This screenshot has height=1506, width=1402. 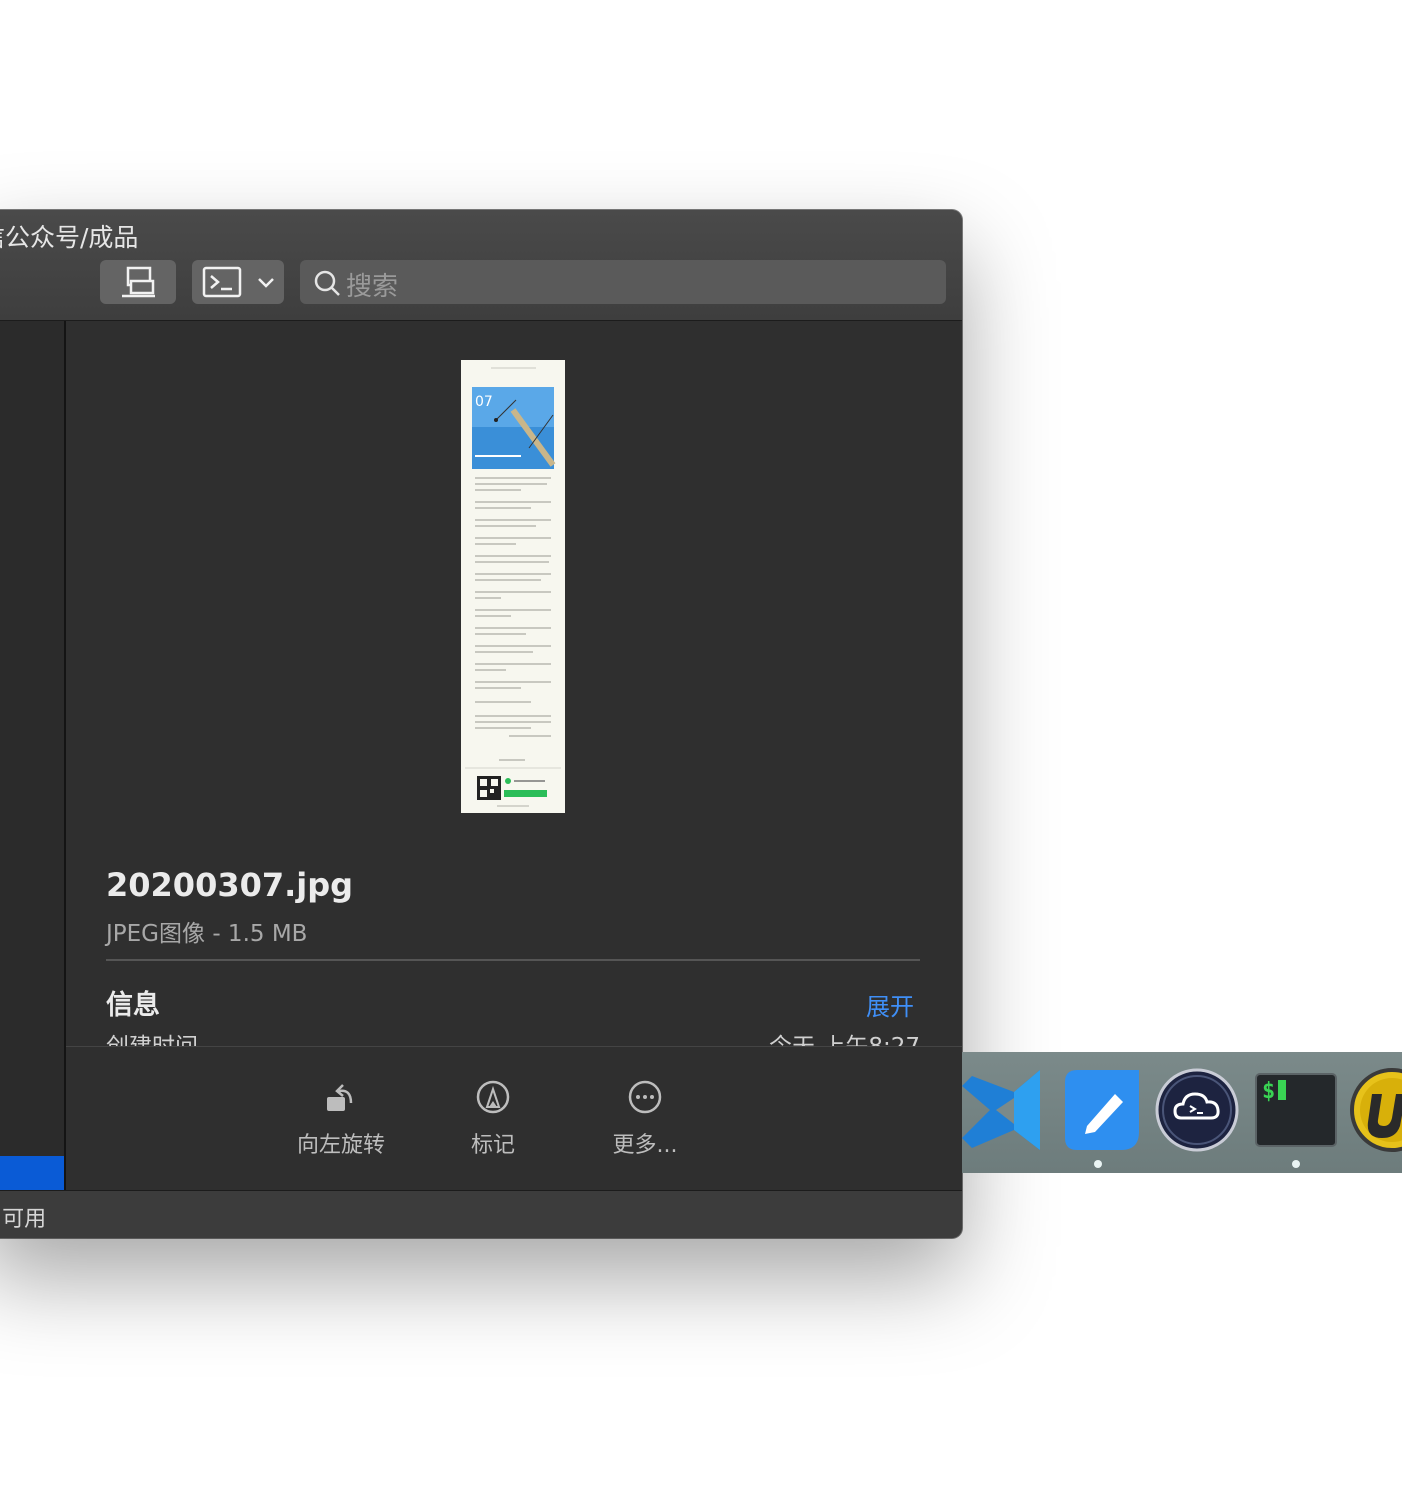 What do you see at coordinates (1098, 1164) in the screenshot?
I see `notes-running-indicator` at bounding box center [1098, 1164].